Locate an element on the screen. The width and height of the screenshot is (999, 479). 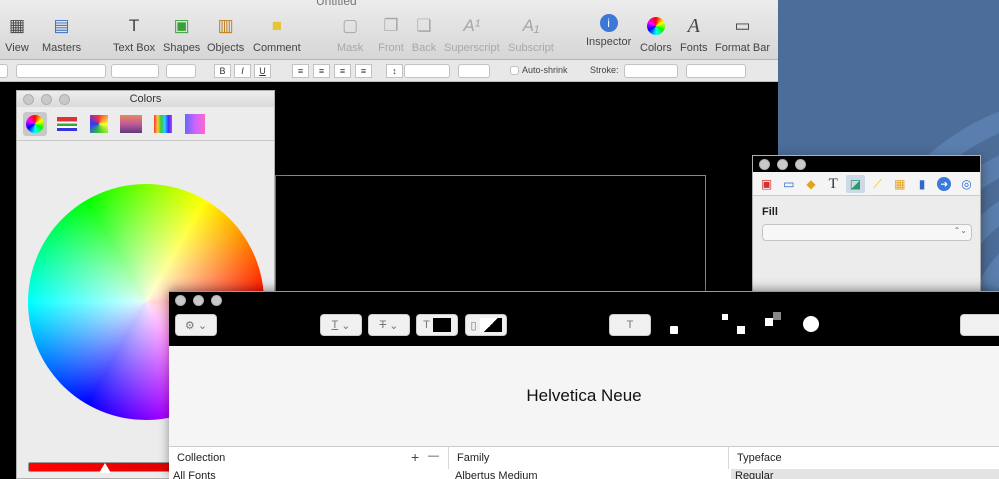
search-field: ⌕ is located at coordinates (979, 325).